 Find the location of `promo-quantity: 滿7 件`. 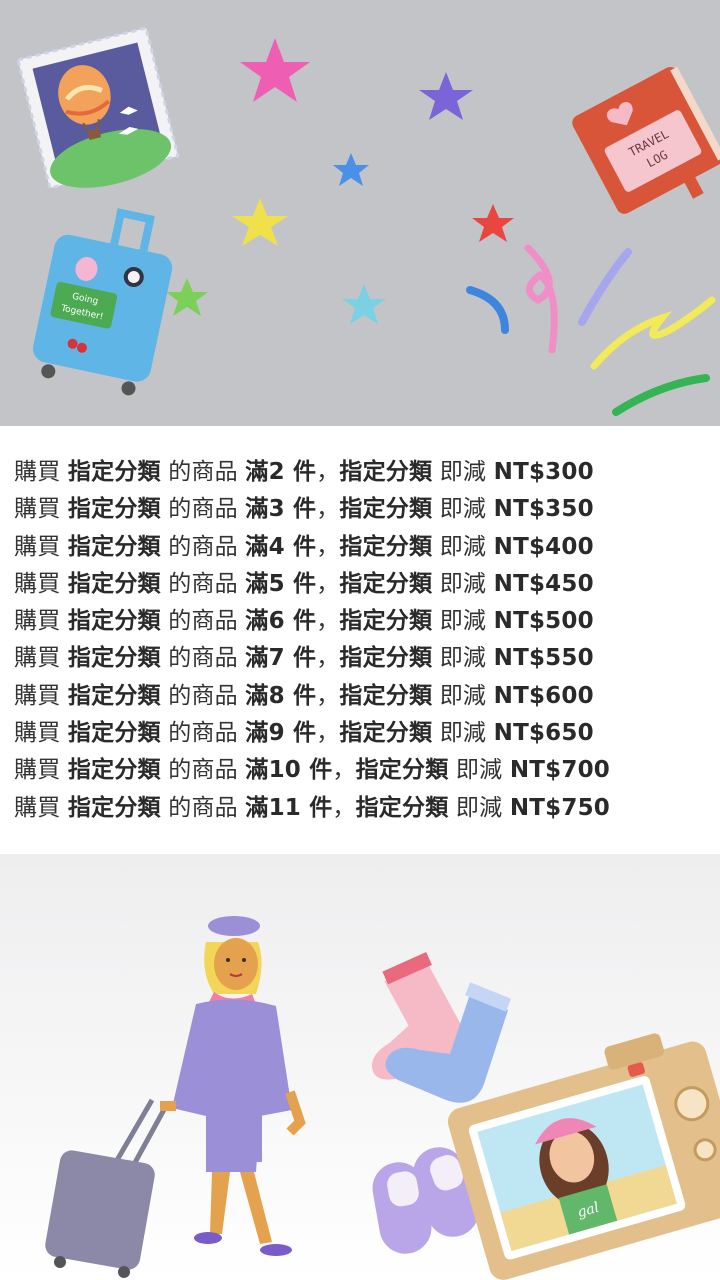

promo-quantity: 滿7 件 is located at coordinates (281, 658).